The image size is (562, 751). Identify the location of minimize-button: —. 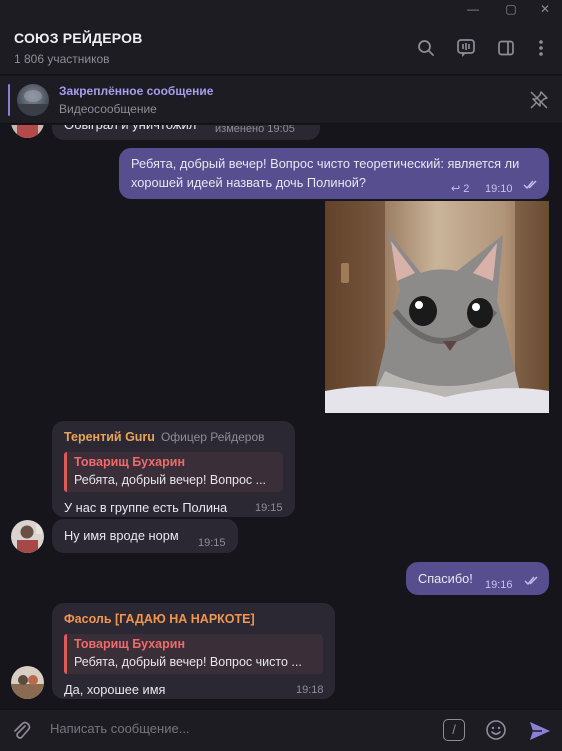
(473, 9).